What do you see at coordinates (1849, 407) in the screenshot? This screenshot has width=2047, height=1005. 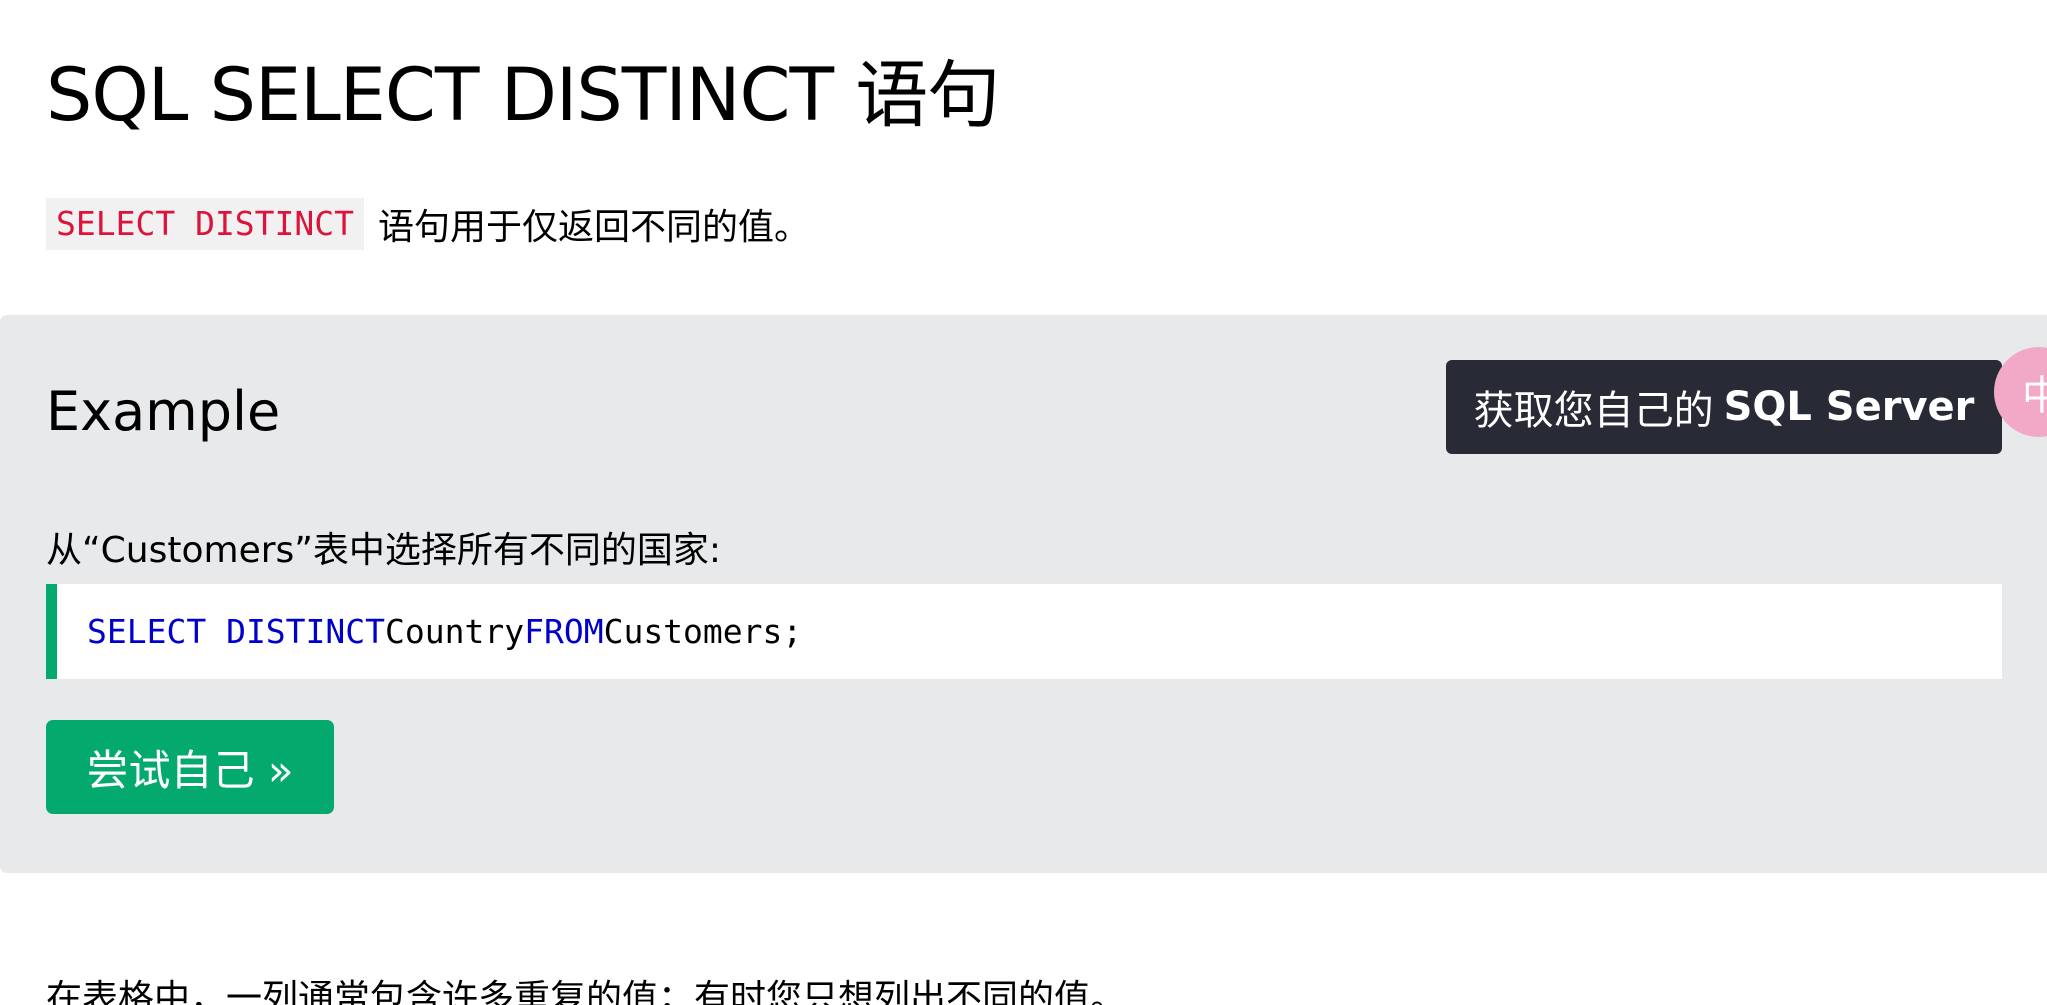 I see `server-button-label-bold: SQL Server` at bounding box center [1849, 407].